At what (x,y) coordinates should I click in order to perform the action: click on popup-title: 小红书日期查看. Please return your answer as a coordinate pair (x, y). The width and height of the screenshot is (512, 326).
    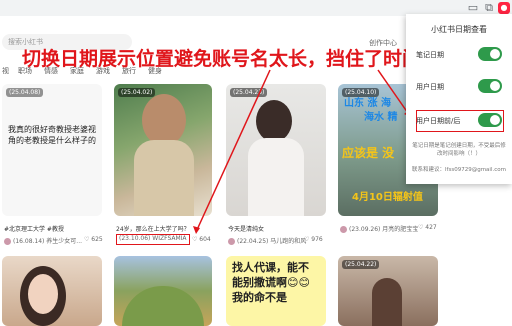
    Looking at the image, I should click on (459, 29).